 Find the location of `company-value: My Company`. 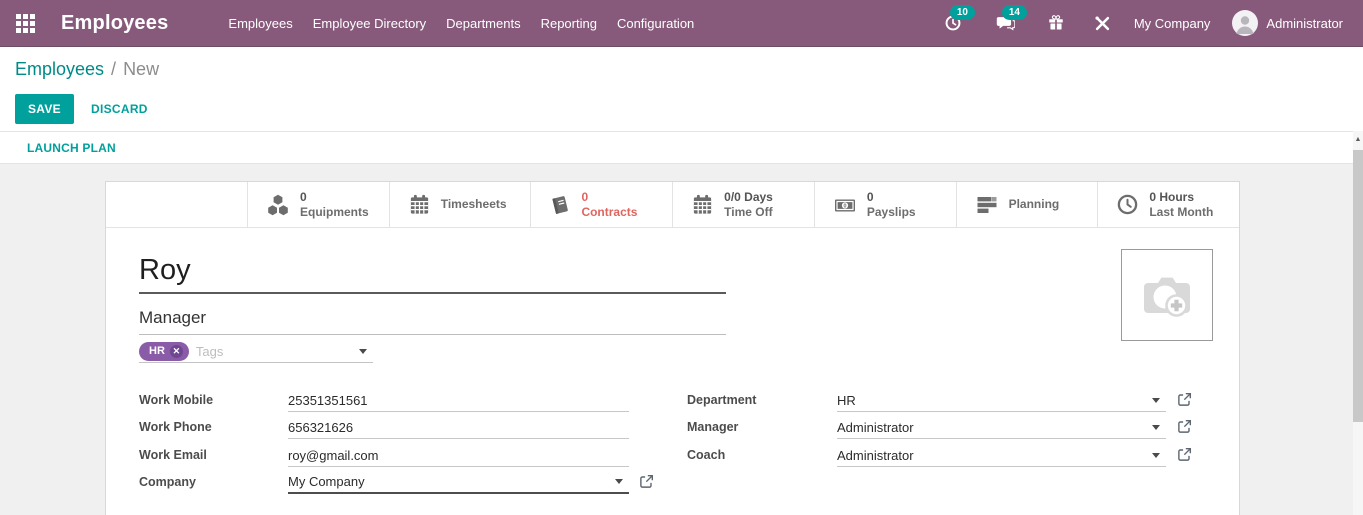

company-value: My Company is located at coordinates (326, 481).